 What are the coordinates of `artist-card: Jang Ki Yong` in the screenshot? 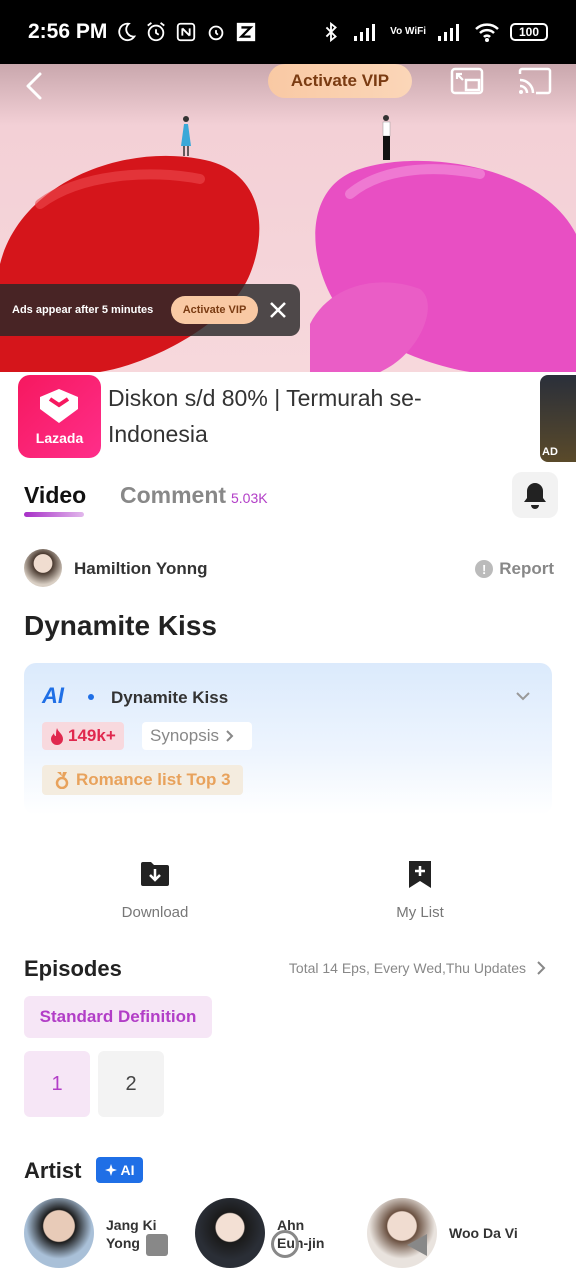 It's located at (104, 1233).